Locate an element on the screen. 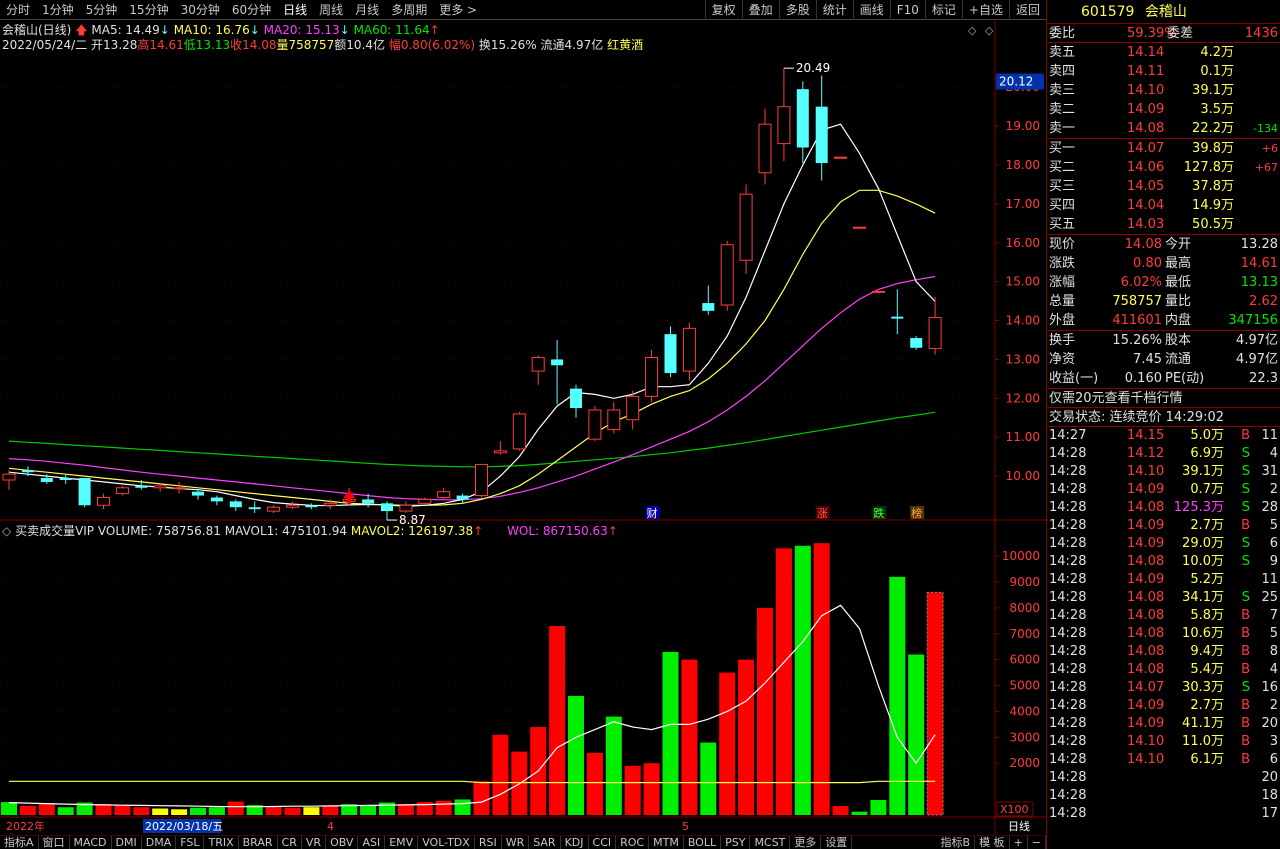 The image size is (1280, 849). stat-row-1: 涨跌 0.80 最高 14.61 is located at coordinates (1163, 263).